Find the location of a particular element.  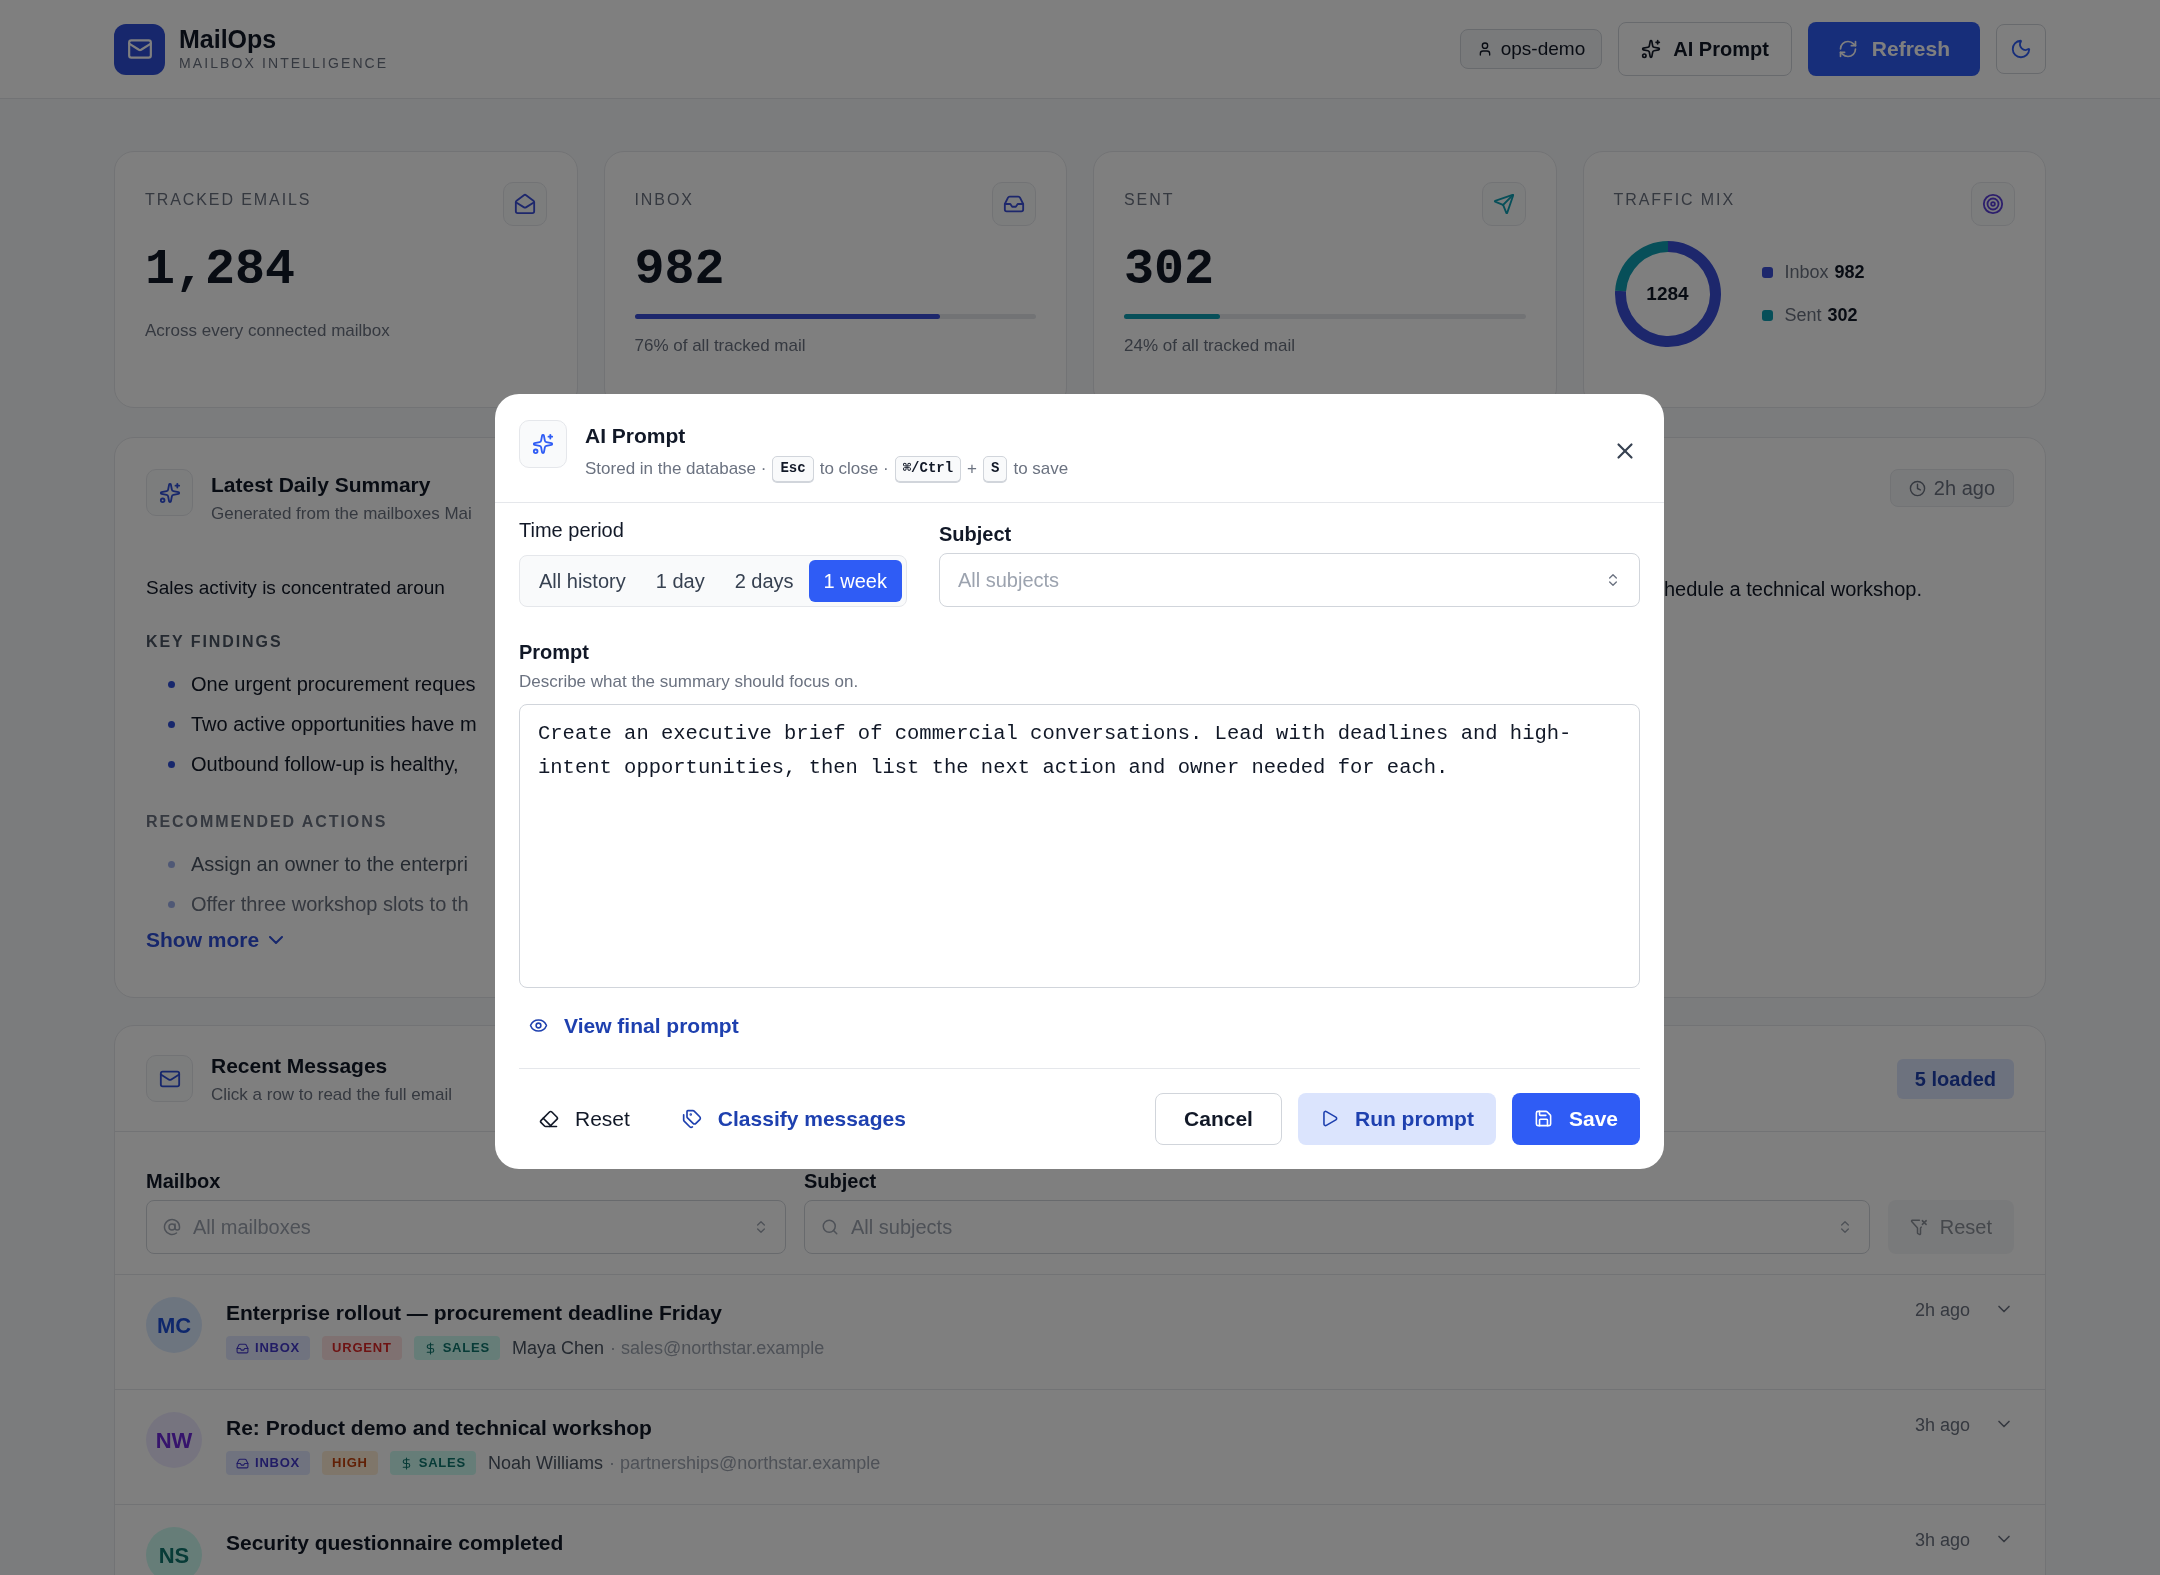

refresh-icon is located at coordinates (1847, 49).